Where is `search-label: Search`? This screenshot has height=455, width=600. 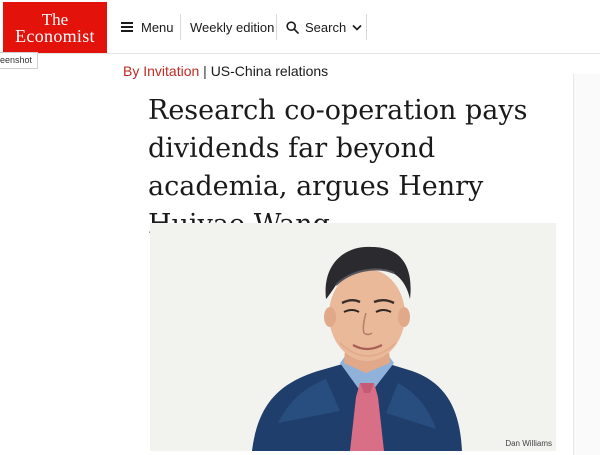 search-label: Search is located at coordinates (326, 27).